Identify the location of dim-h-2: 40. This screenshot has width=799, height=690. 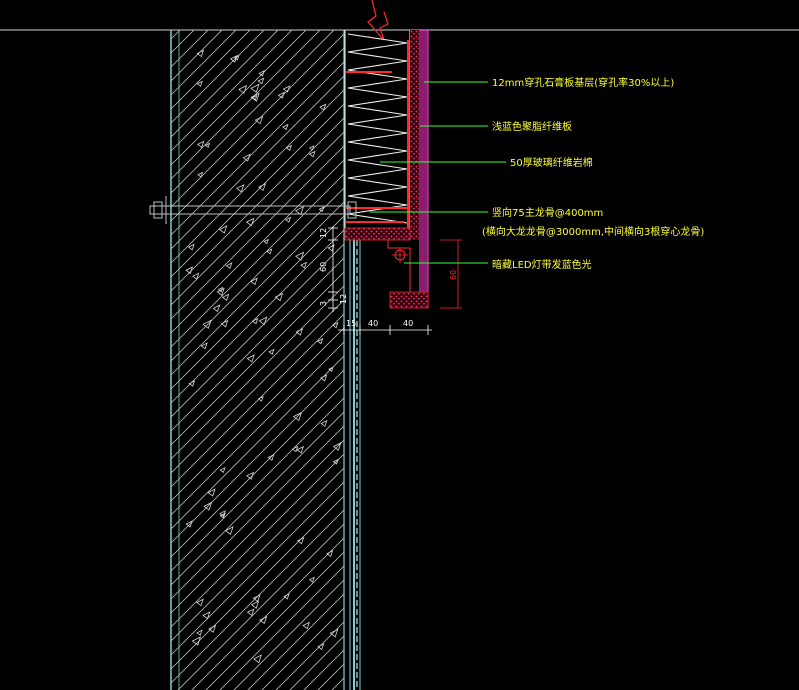
(373, 323).